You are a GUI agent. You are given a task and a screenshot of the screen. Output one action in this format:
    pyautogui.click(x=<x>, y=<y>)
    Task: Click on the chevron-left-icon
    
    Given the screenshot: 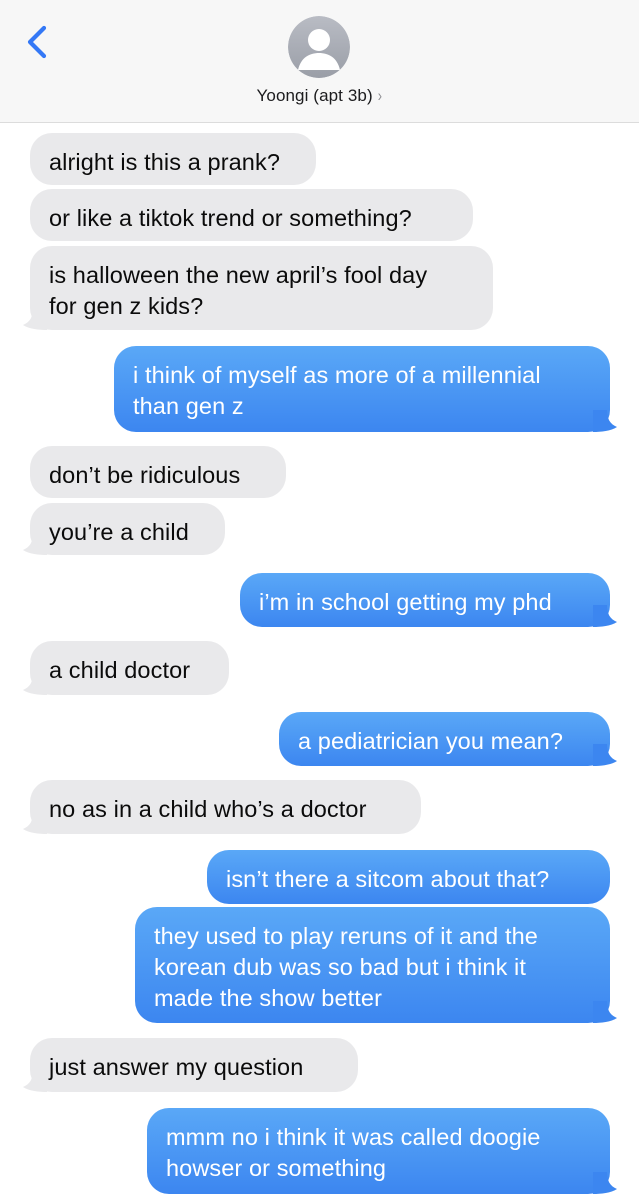 What is the action you would take?
    pyautogui.click(x=37, y=42)
    